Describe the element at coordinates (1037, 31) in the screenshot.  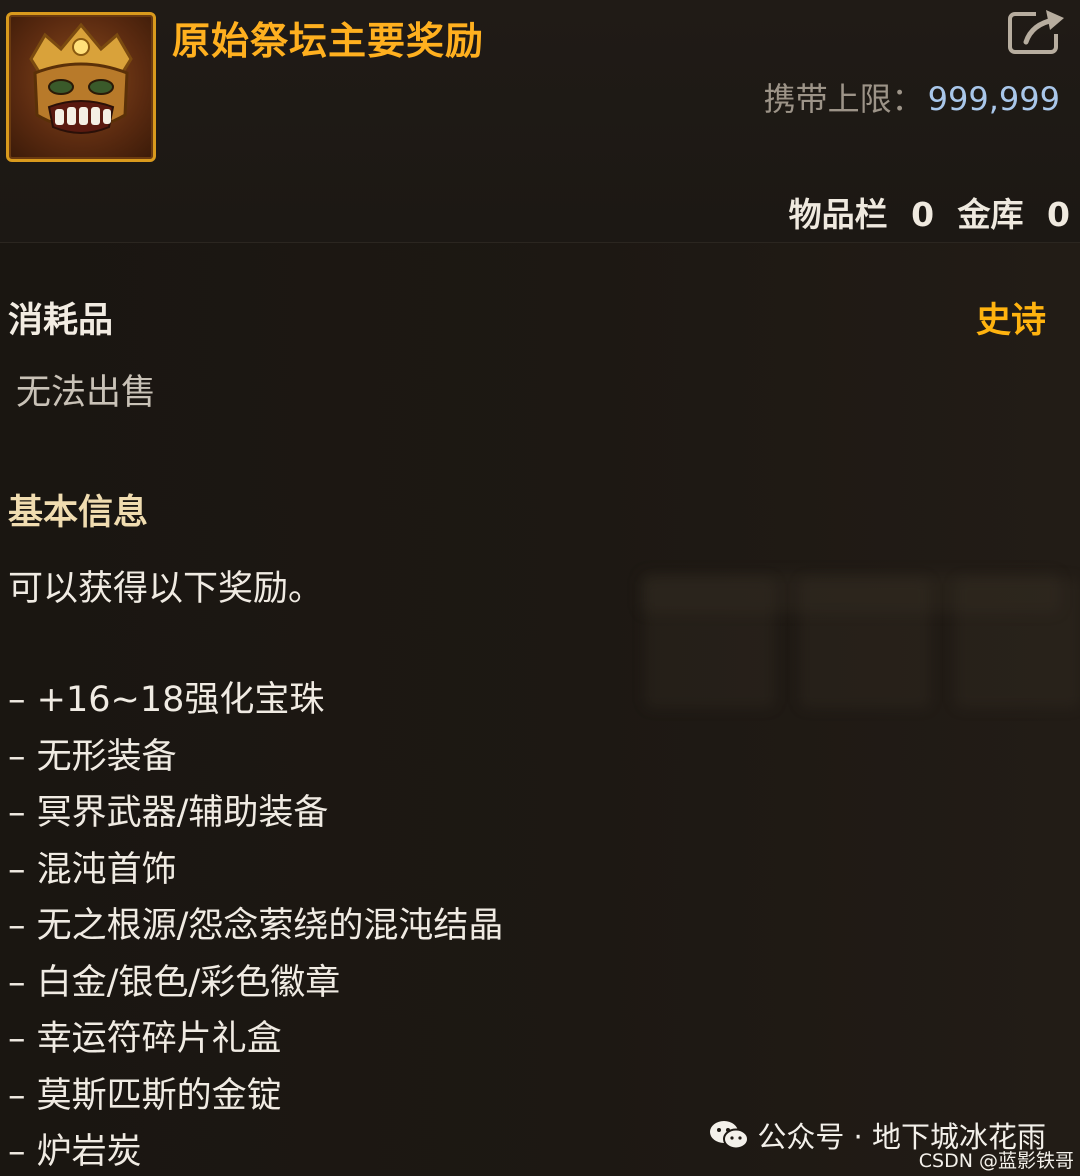
I see `share-export-icon` at that location.